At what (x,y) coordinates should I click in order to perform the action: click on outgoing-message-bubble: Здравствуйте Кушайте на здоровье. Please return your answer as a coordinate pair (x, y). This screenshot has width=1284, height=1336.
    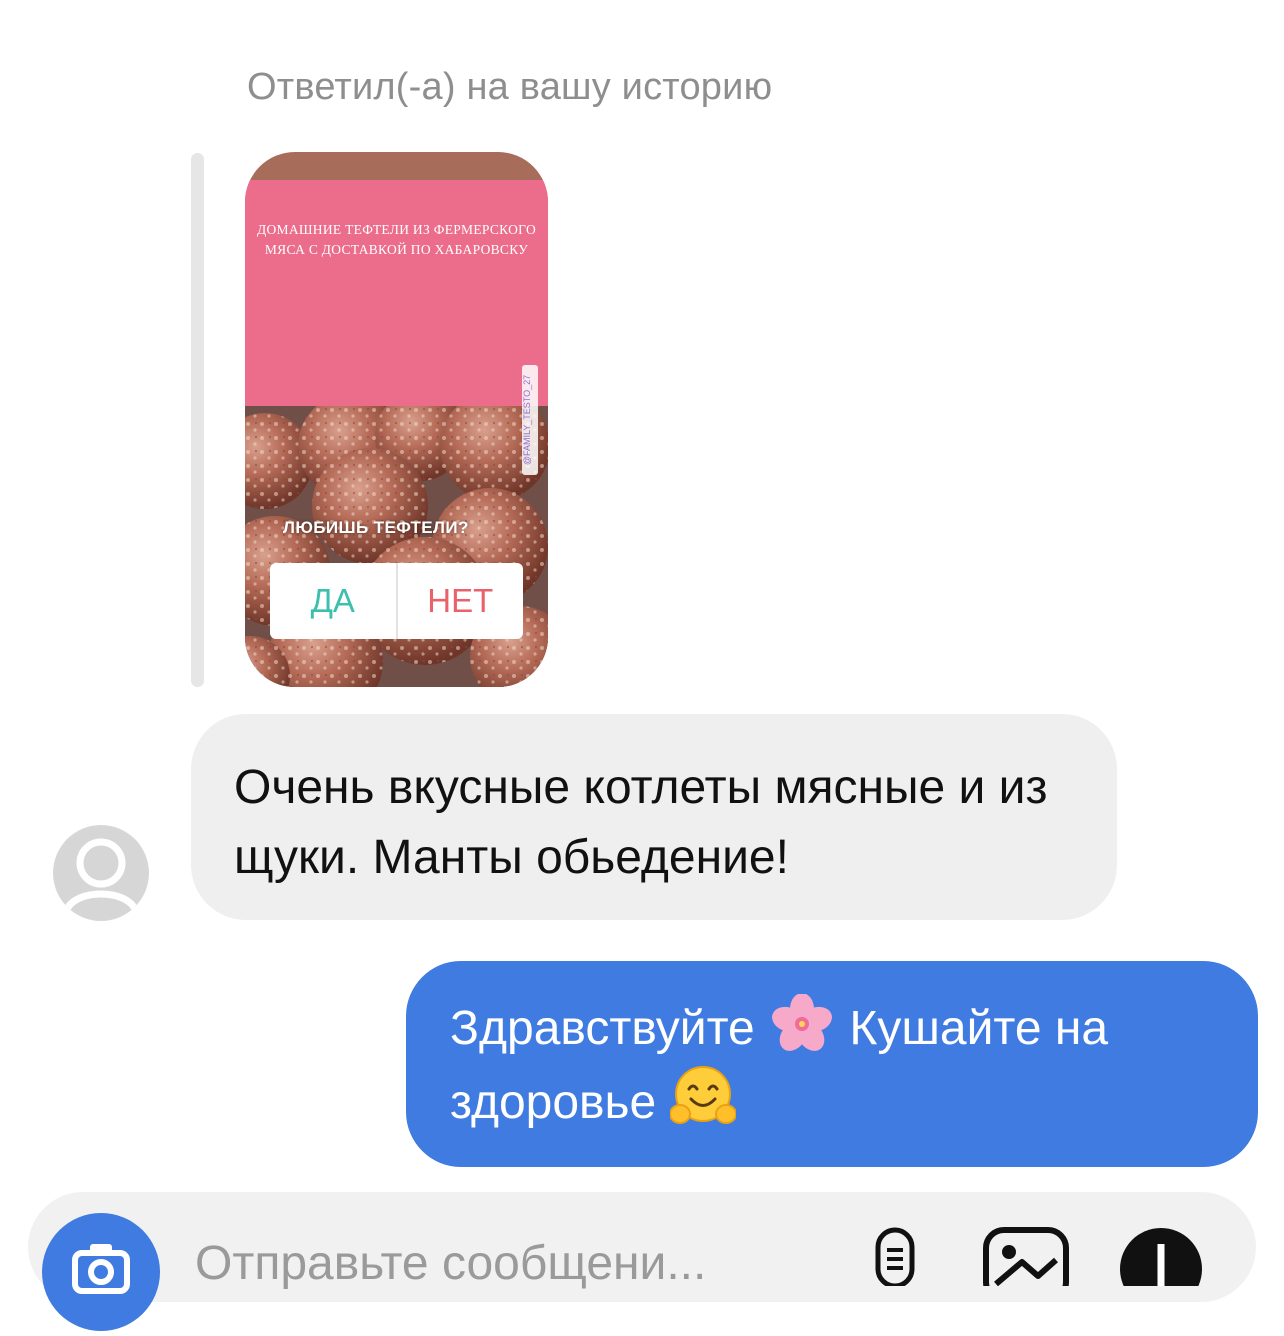
    Looking at the image, I should click on (832, 1064).